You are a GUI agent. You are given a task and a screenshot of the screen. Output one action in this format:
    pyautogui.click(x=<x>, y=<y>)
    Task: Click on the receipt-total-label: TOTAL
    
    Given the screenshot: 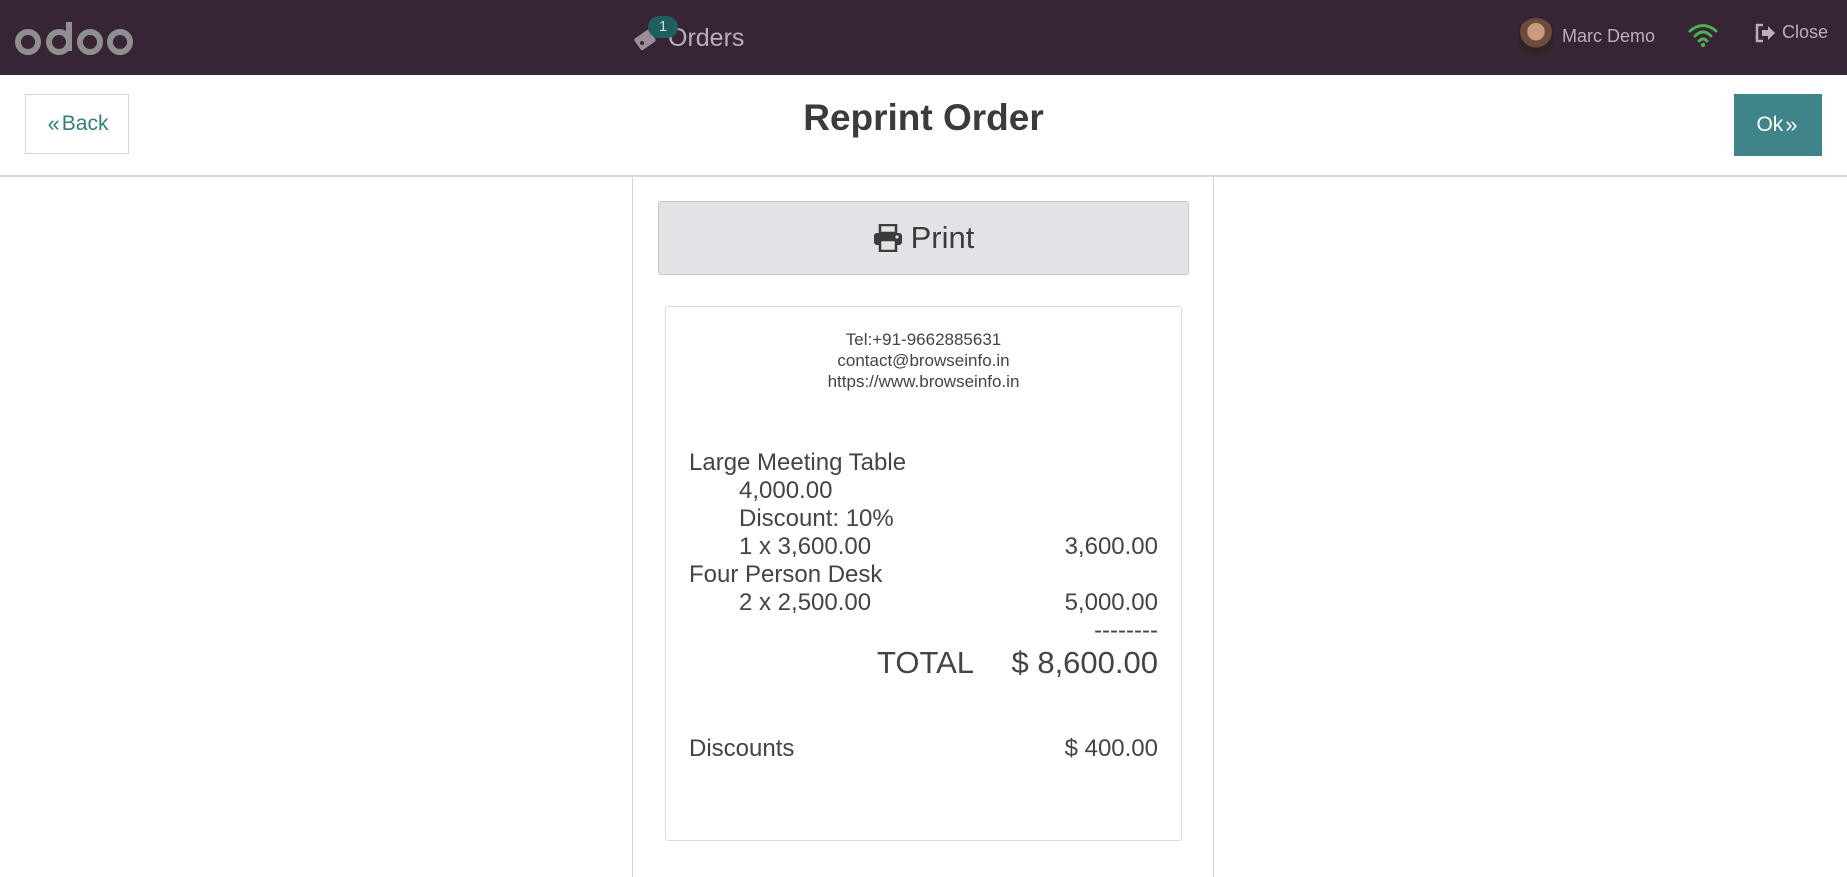 What is the action you would take?
    pyautogui.click(x=926, y=662)
    